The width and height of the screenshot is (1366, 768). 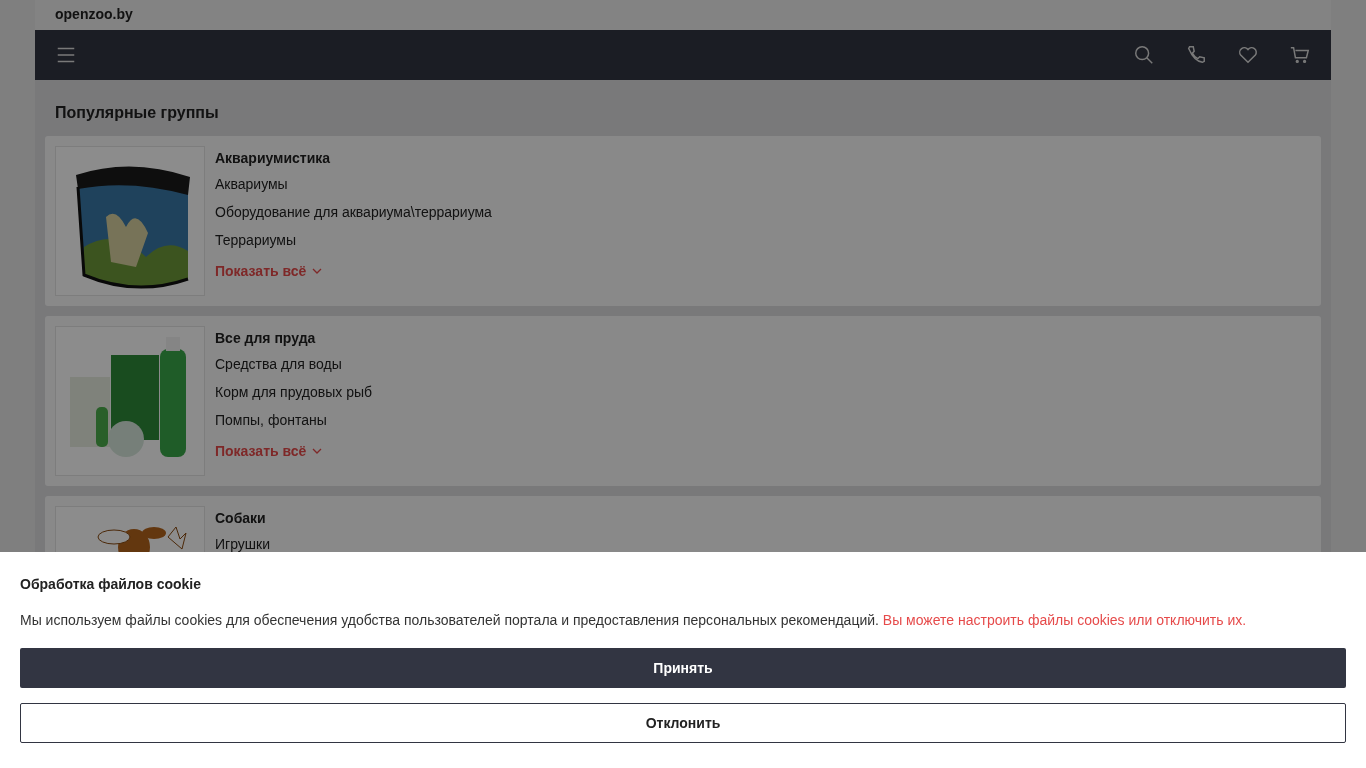 What do you see at coordinates (293, 392) in the screenshot?
I see `subcategory-link: Корм для прудовых рыб` at bounding box center [293, 392].